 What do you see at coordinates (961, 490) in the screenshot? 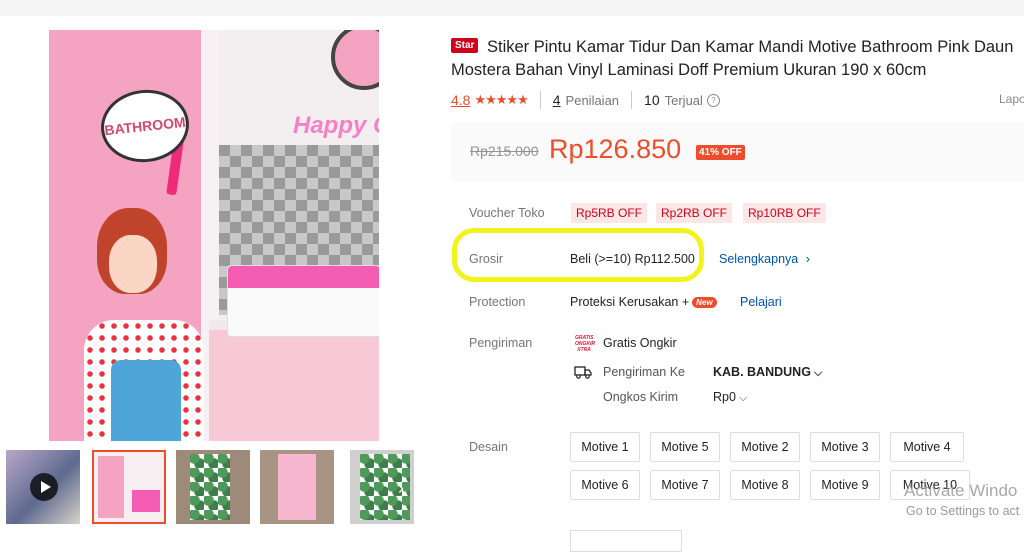
I see `activate-windows-watermark: Activate Windo` at bounding box center [961, 490].